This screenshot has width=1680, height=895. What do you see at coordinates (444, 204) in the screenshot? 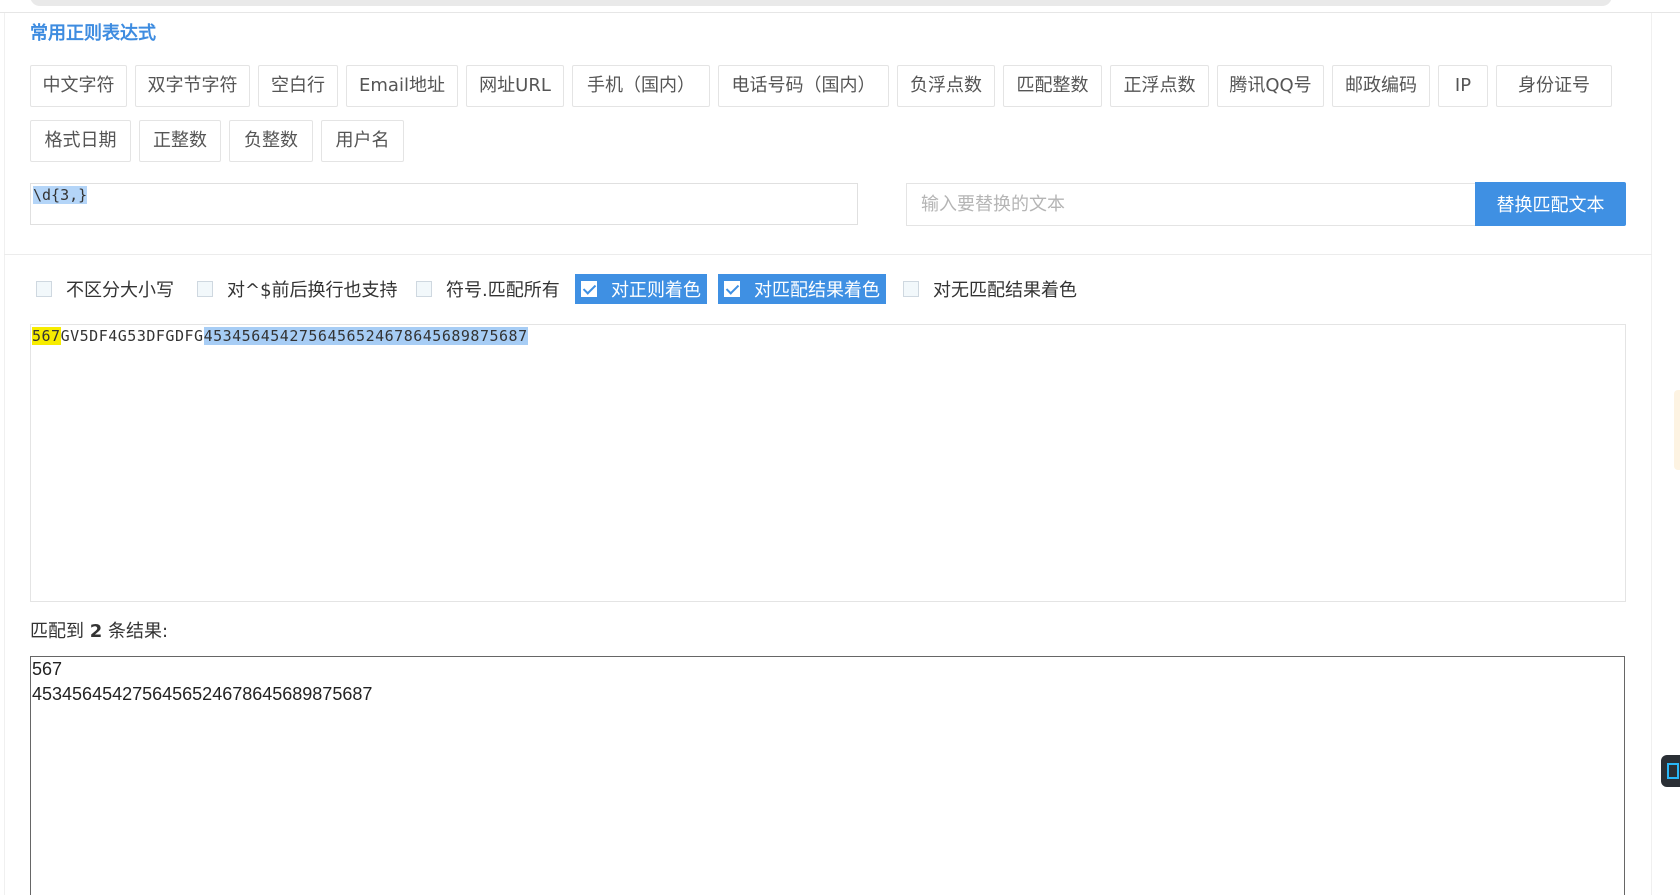
I see `regex-input: \d{3,}` at bounding box center [444, 204].